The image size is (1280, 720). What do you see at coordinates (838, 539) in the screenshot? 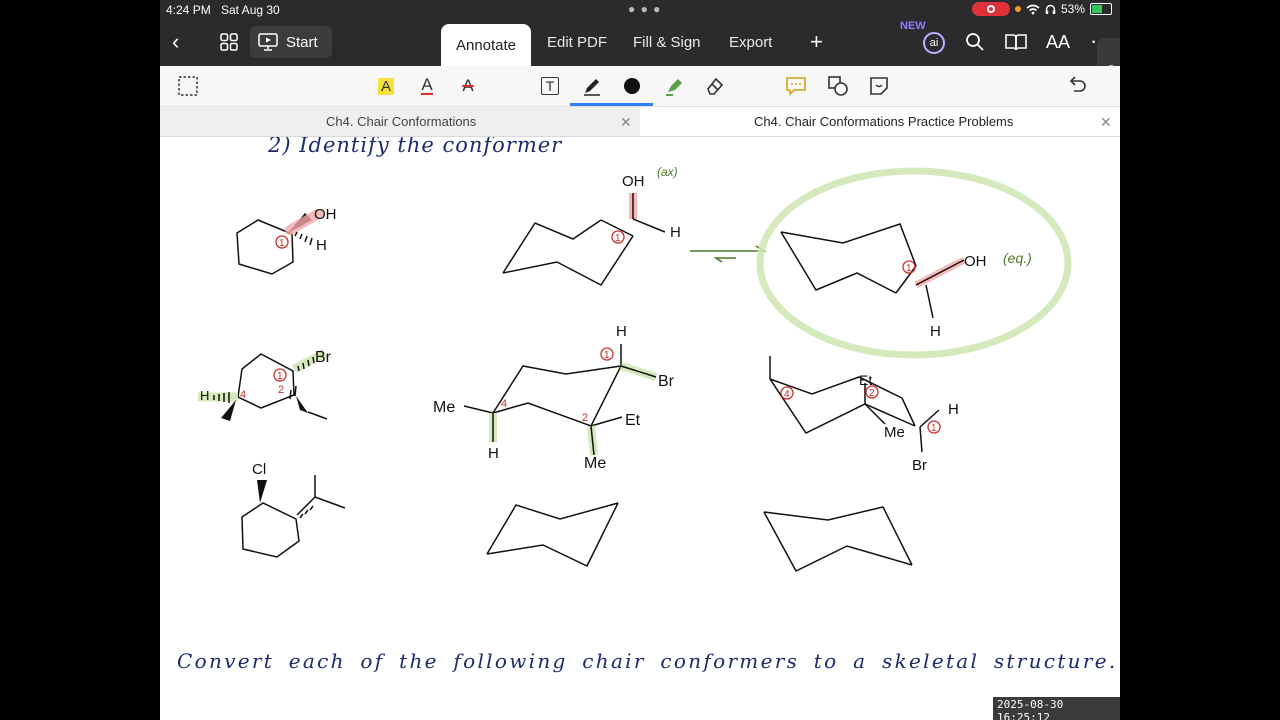
I see `row3-chair-b` at bounding box center [838, 539].